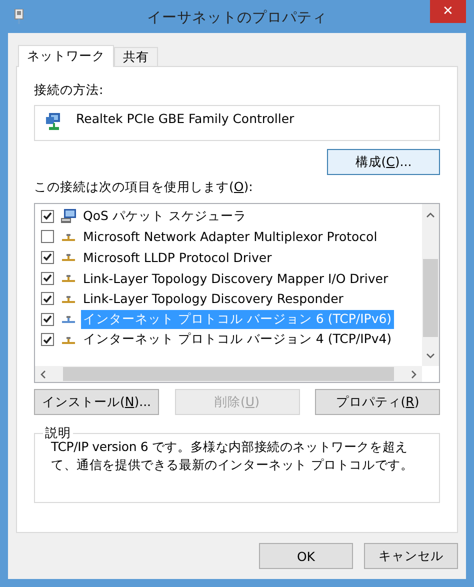 Image resolution: width=474 pixels, height=587 pixels. Describe the element at coordinates (377, 402) in the screenshot. I see `properties-button: プロパティ(R)` at that location.